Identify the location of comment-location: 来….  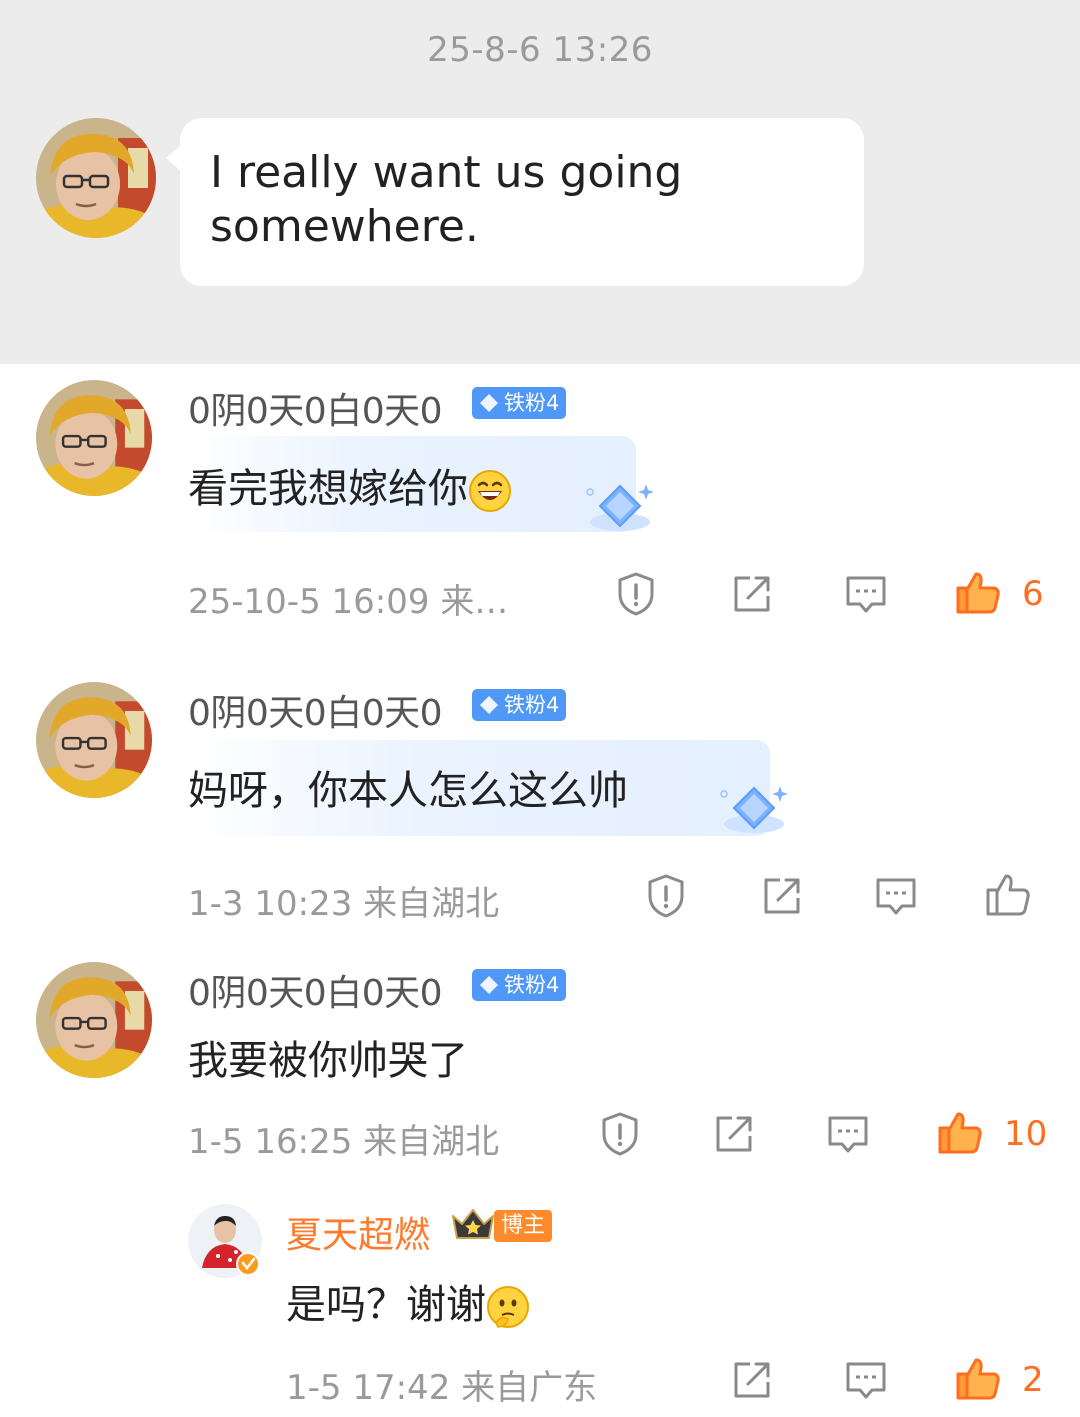
(474, 602).